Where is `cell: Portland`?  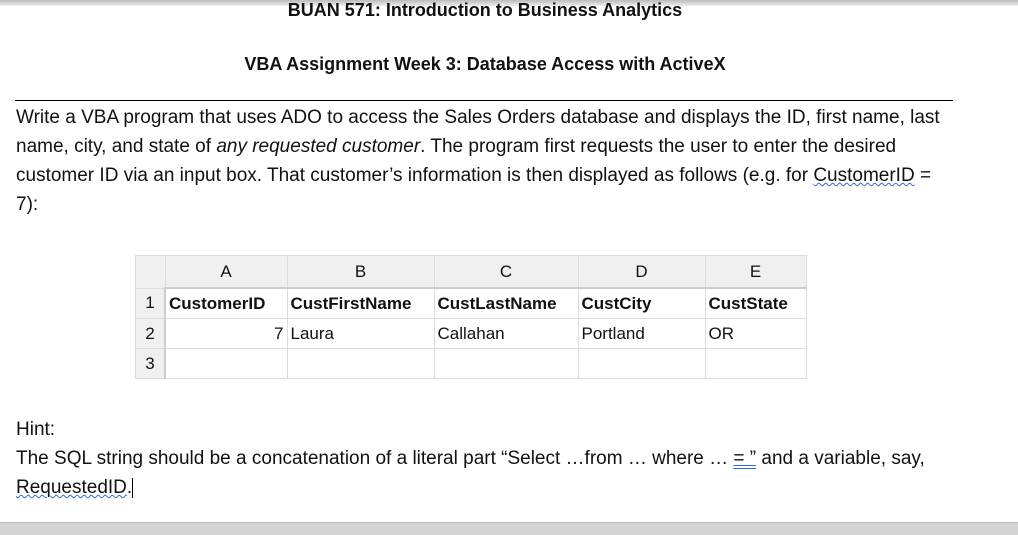 cell: Portland is located at coordinates (641, 333).